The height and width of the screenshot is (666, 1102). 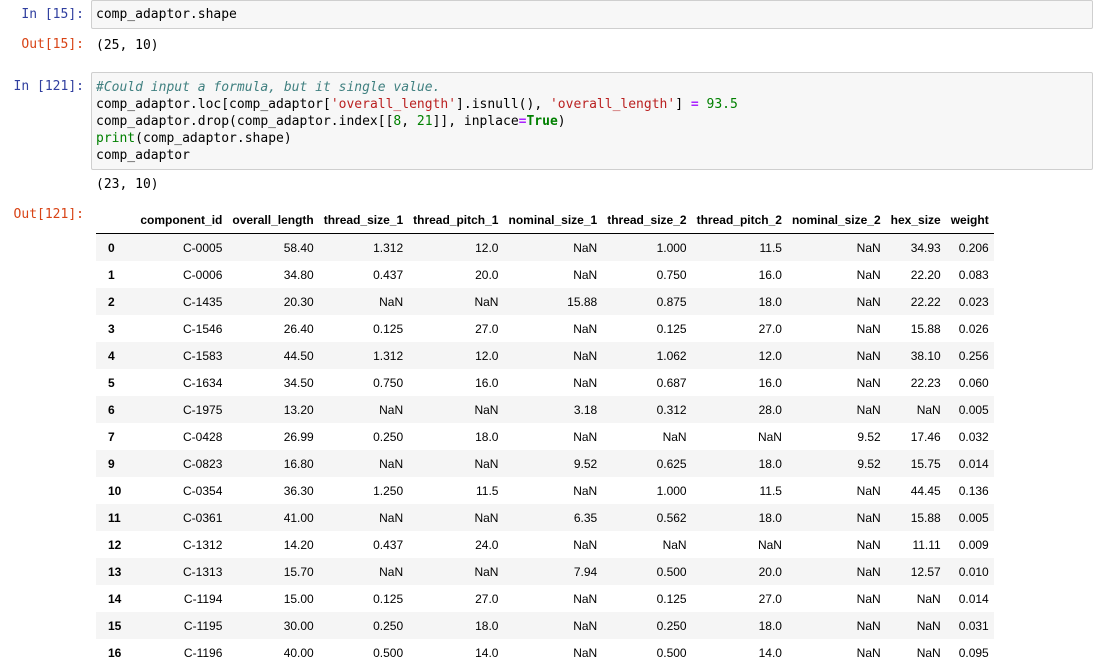 What do you see at coordinates (42, 214) in the screenshot?
I see `output-prompt: Out[121]:` at bounding box center [42, 214].